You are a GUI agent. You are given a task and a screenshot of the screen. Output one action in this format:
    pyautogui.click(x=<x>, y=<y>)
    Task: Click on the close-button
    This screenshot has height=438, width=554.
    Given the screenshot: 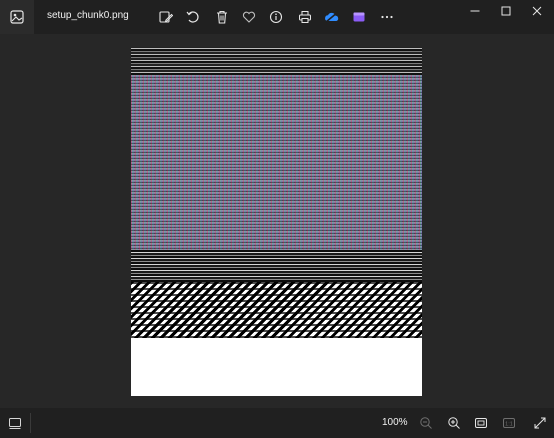 What is the action you would take?
    pyautogui.click(x=537, y=11)
    